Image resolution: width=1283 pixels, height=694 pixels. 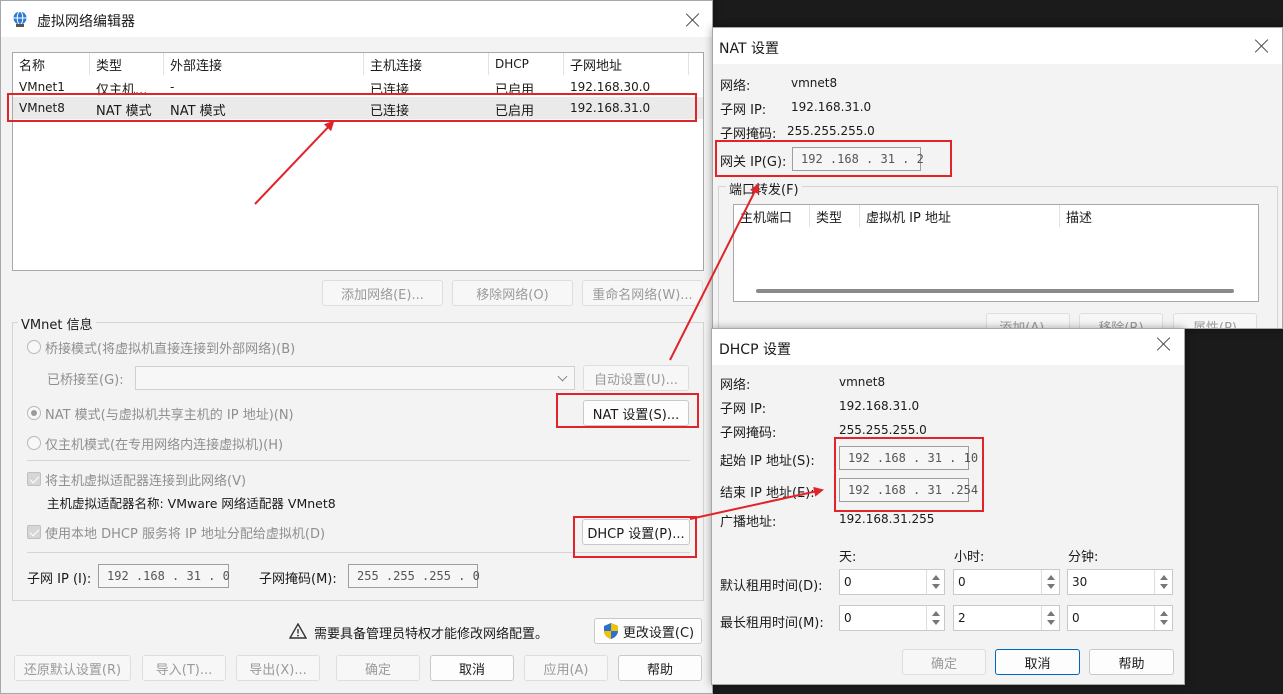 I want to click on hours-label: 小时:, so click(x=969, y=557).